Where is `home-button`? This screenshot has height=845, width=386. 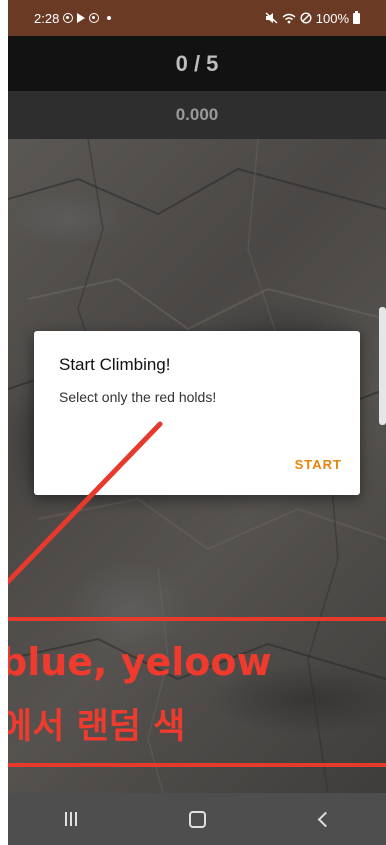
home-button is located at coordinates (197, 819).